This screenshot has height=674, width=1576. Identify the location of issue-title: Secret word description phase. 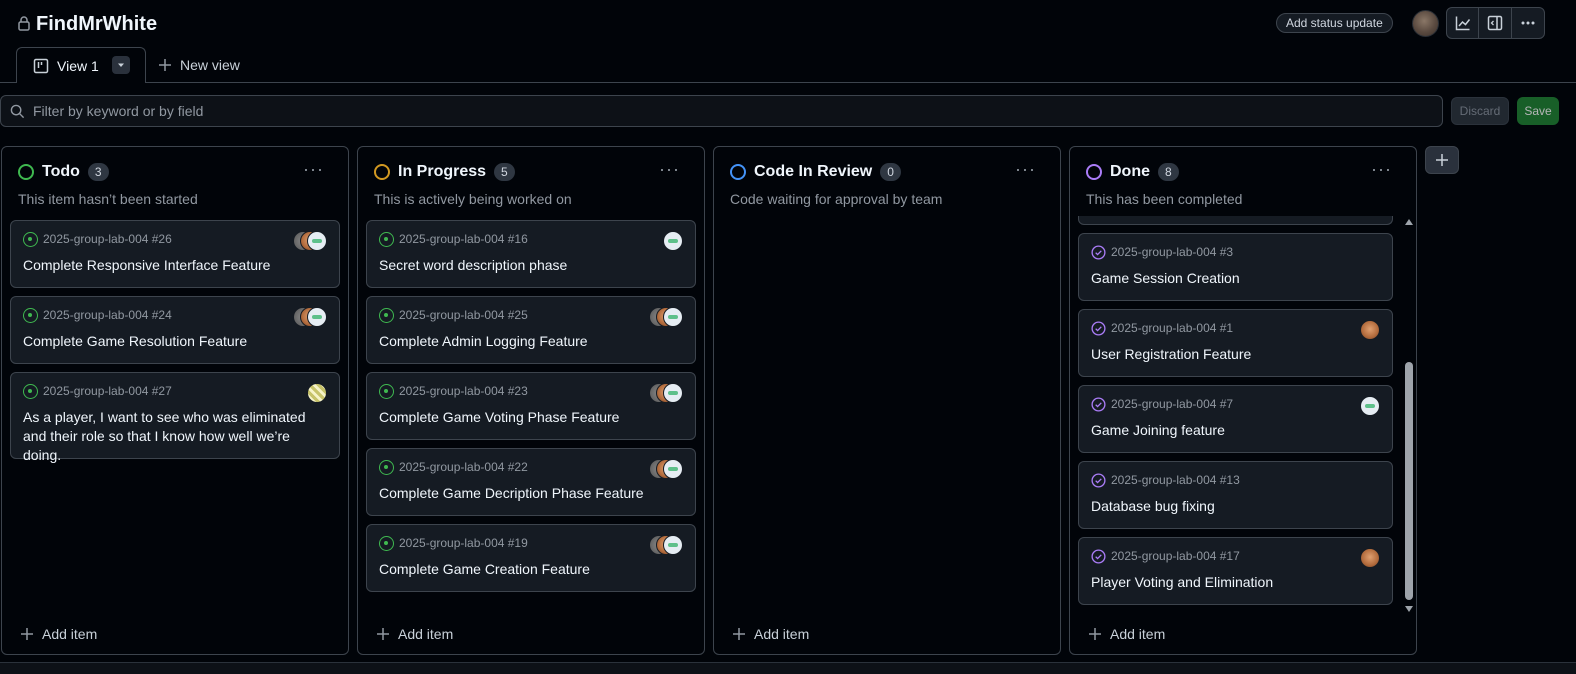
(531, 265).